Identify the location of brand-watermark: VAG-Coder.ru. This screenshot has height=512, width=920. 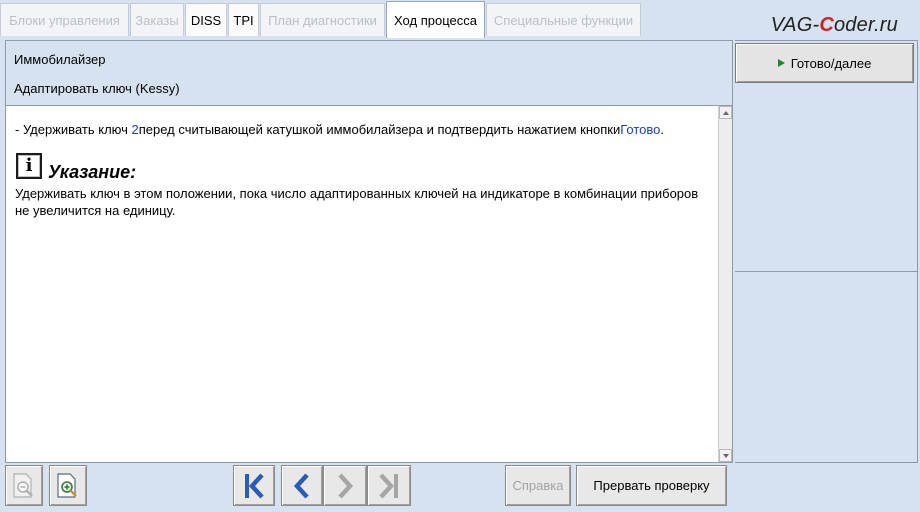
(834, 25).